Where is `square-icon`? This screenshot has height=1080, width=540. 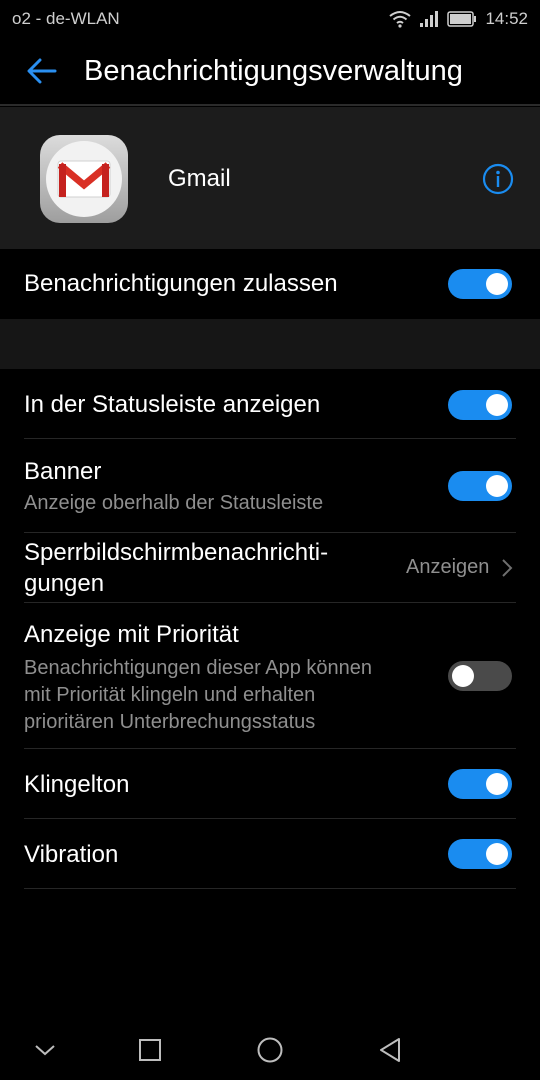
square-icon is located at coordinates (150, 1050).